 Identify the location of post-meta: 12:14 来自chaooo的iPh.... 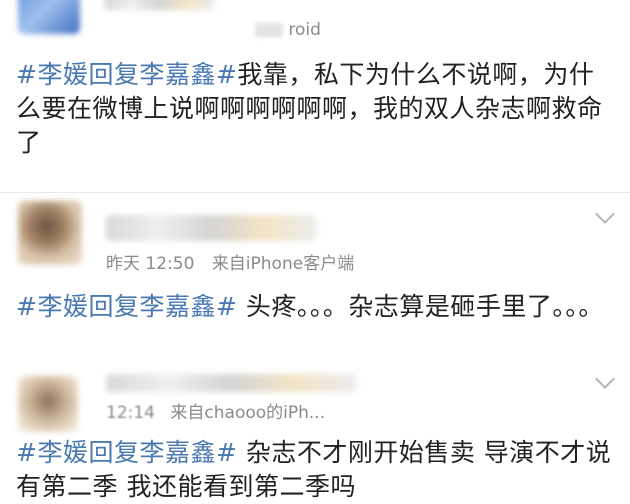
(215, 410).